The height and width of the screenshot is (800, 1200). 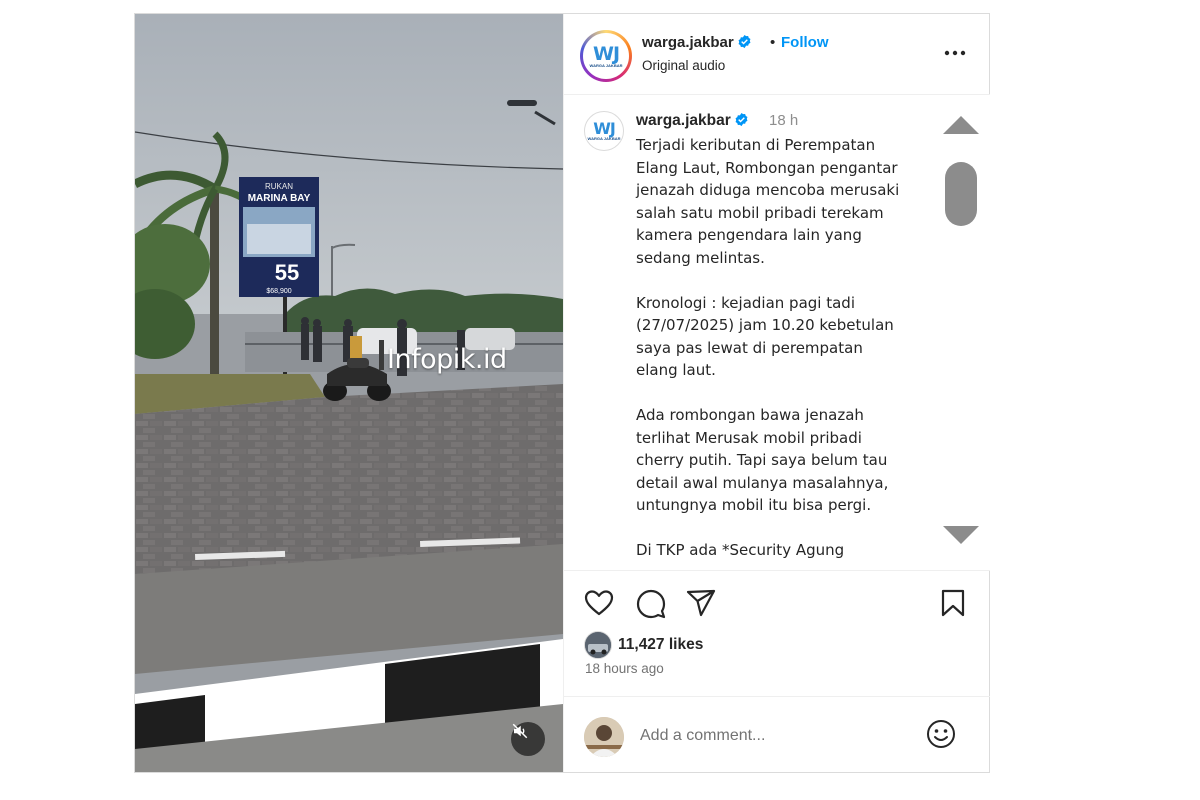 I want to click on caption-username: warga.jakbar, so click(x=692, y=122).